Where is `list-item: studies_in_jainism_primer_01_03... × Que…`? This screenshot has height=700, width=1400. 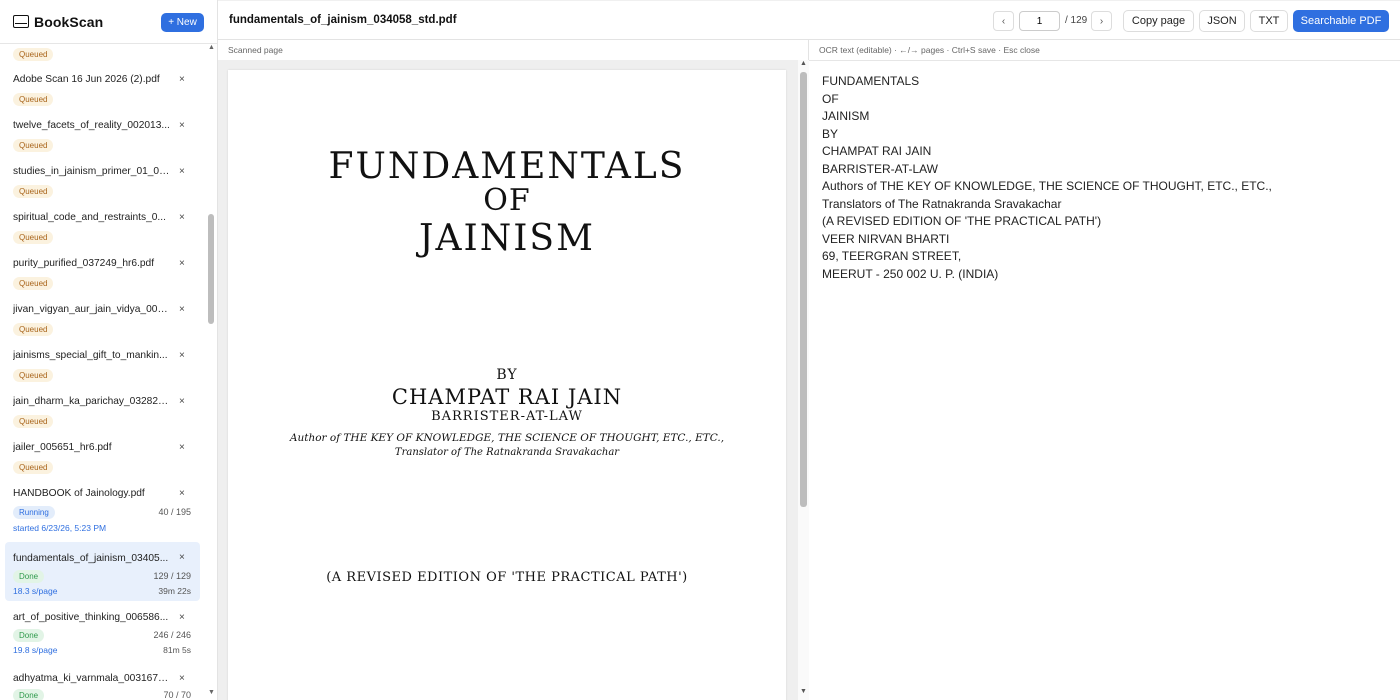 list-item: studies_in_jainism_primer_01_03... × Que… is located at coordinates (102, 189).